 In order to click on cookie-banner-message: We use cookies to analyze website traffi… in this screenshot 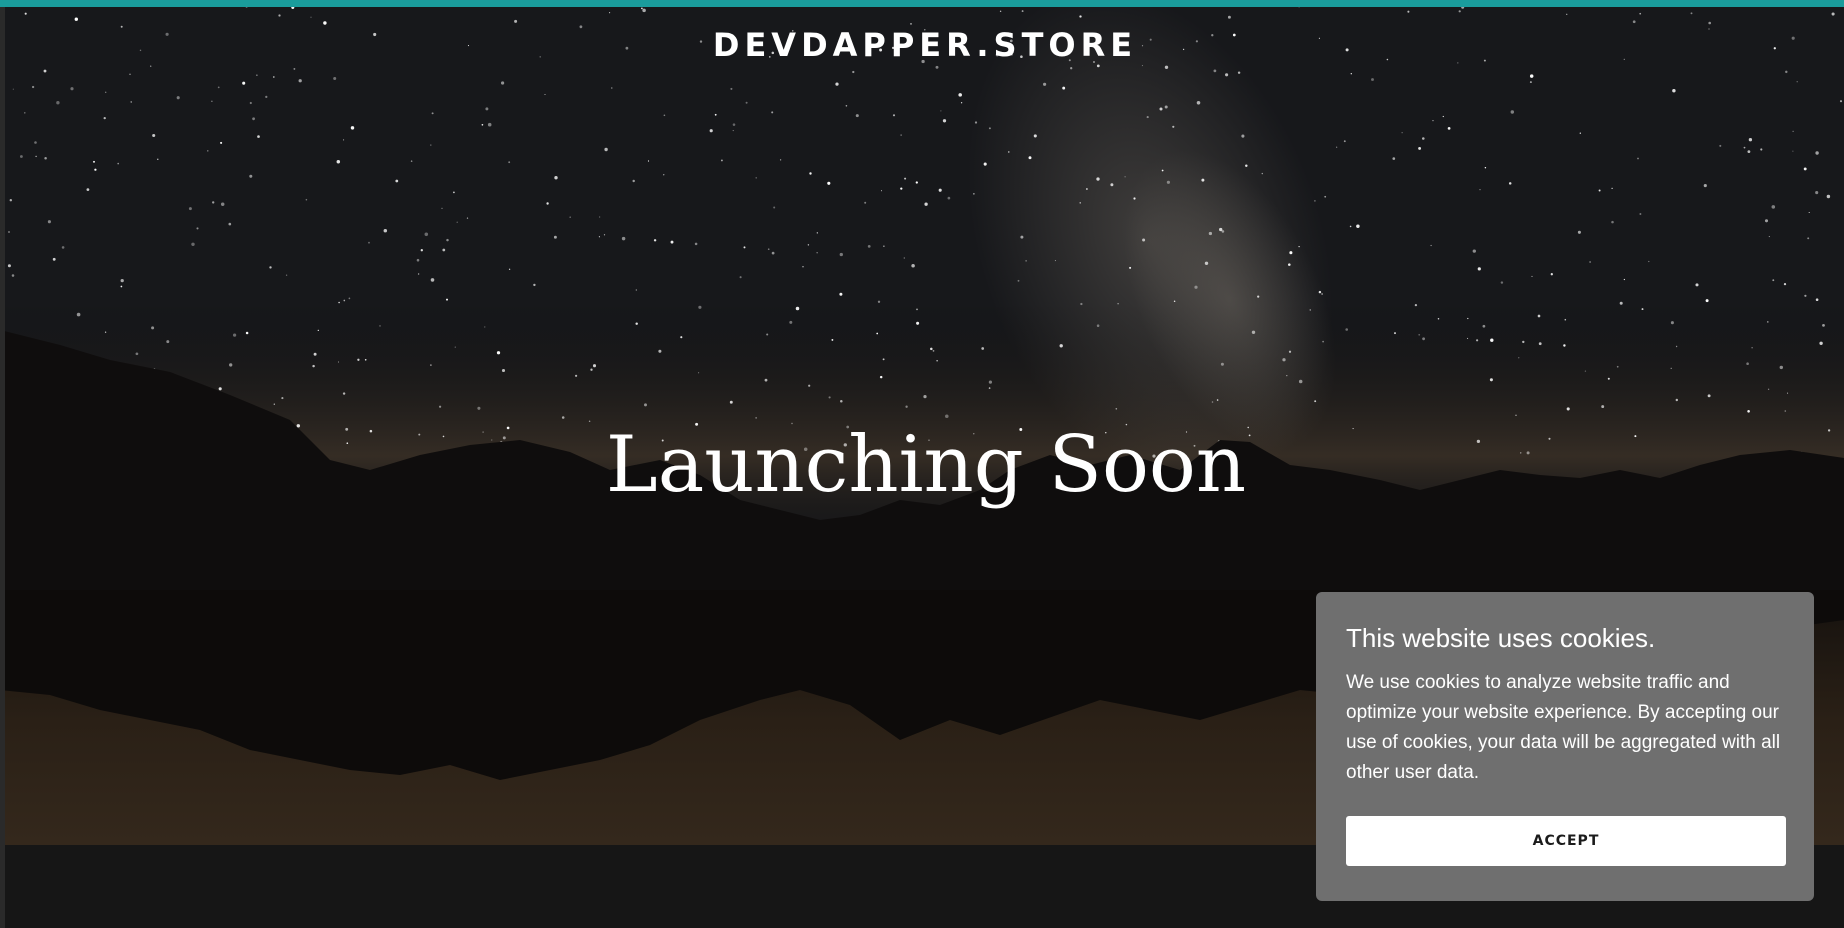, I will do `click(1563, 727)`.